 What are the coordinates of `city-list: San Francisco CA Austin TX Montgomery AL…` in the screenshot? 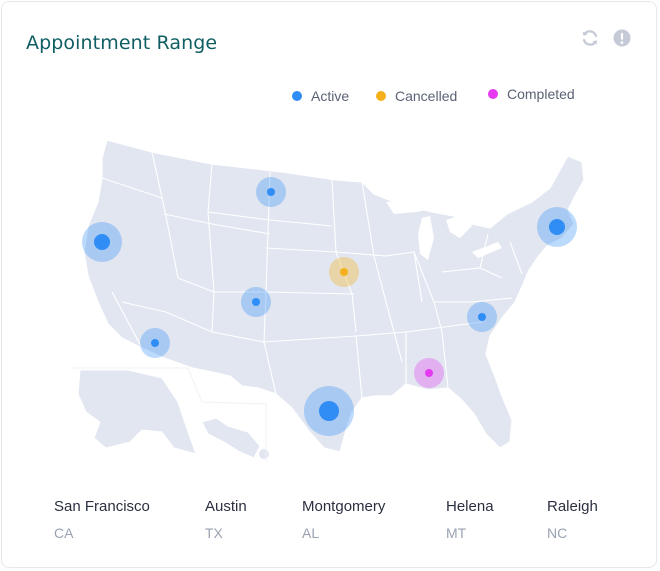 It's located at (331, 528).